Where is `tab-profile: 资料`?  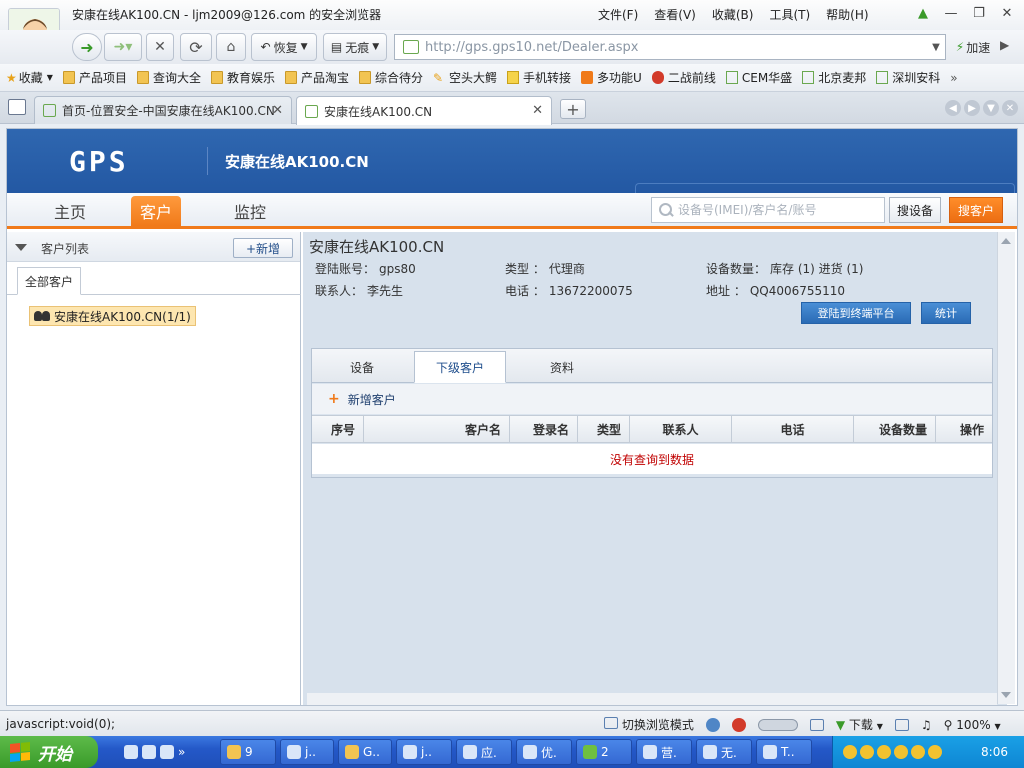
tab-profile: 资料 is located at coordinates (562, 367).